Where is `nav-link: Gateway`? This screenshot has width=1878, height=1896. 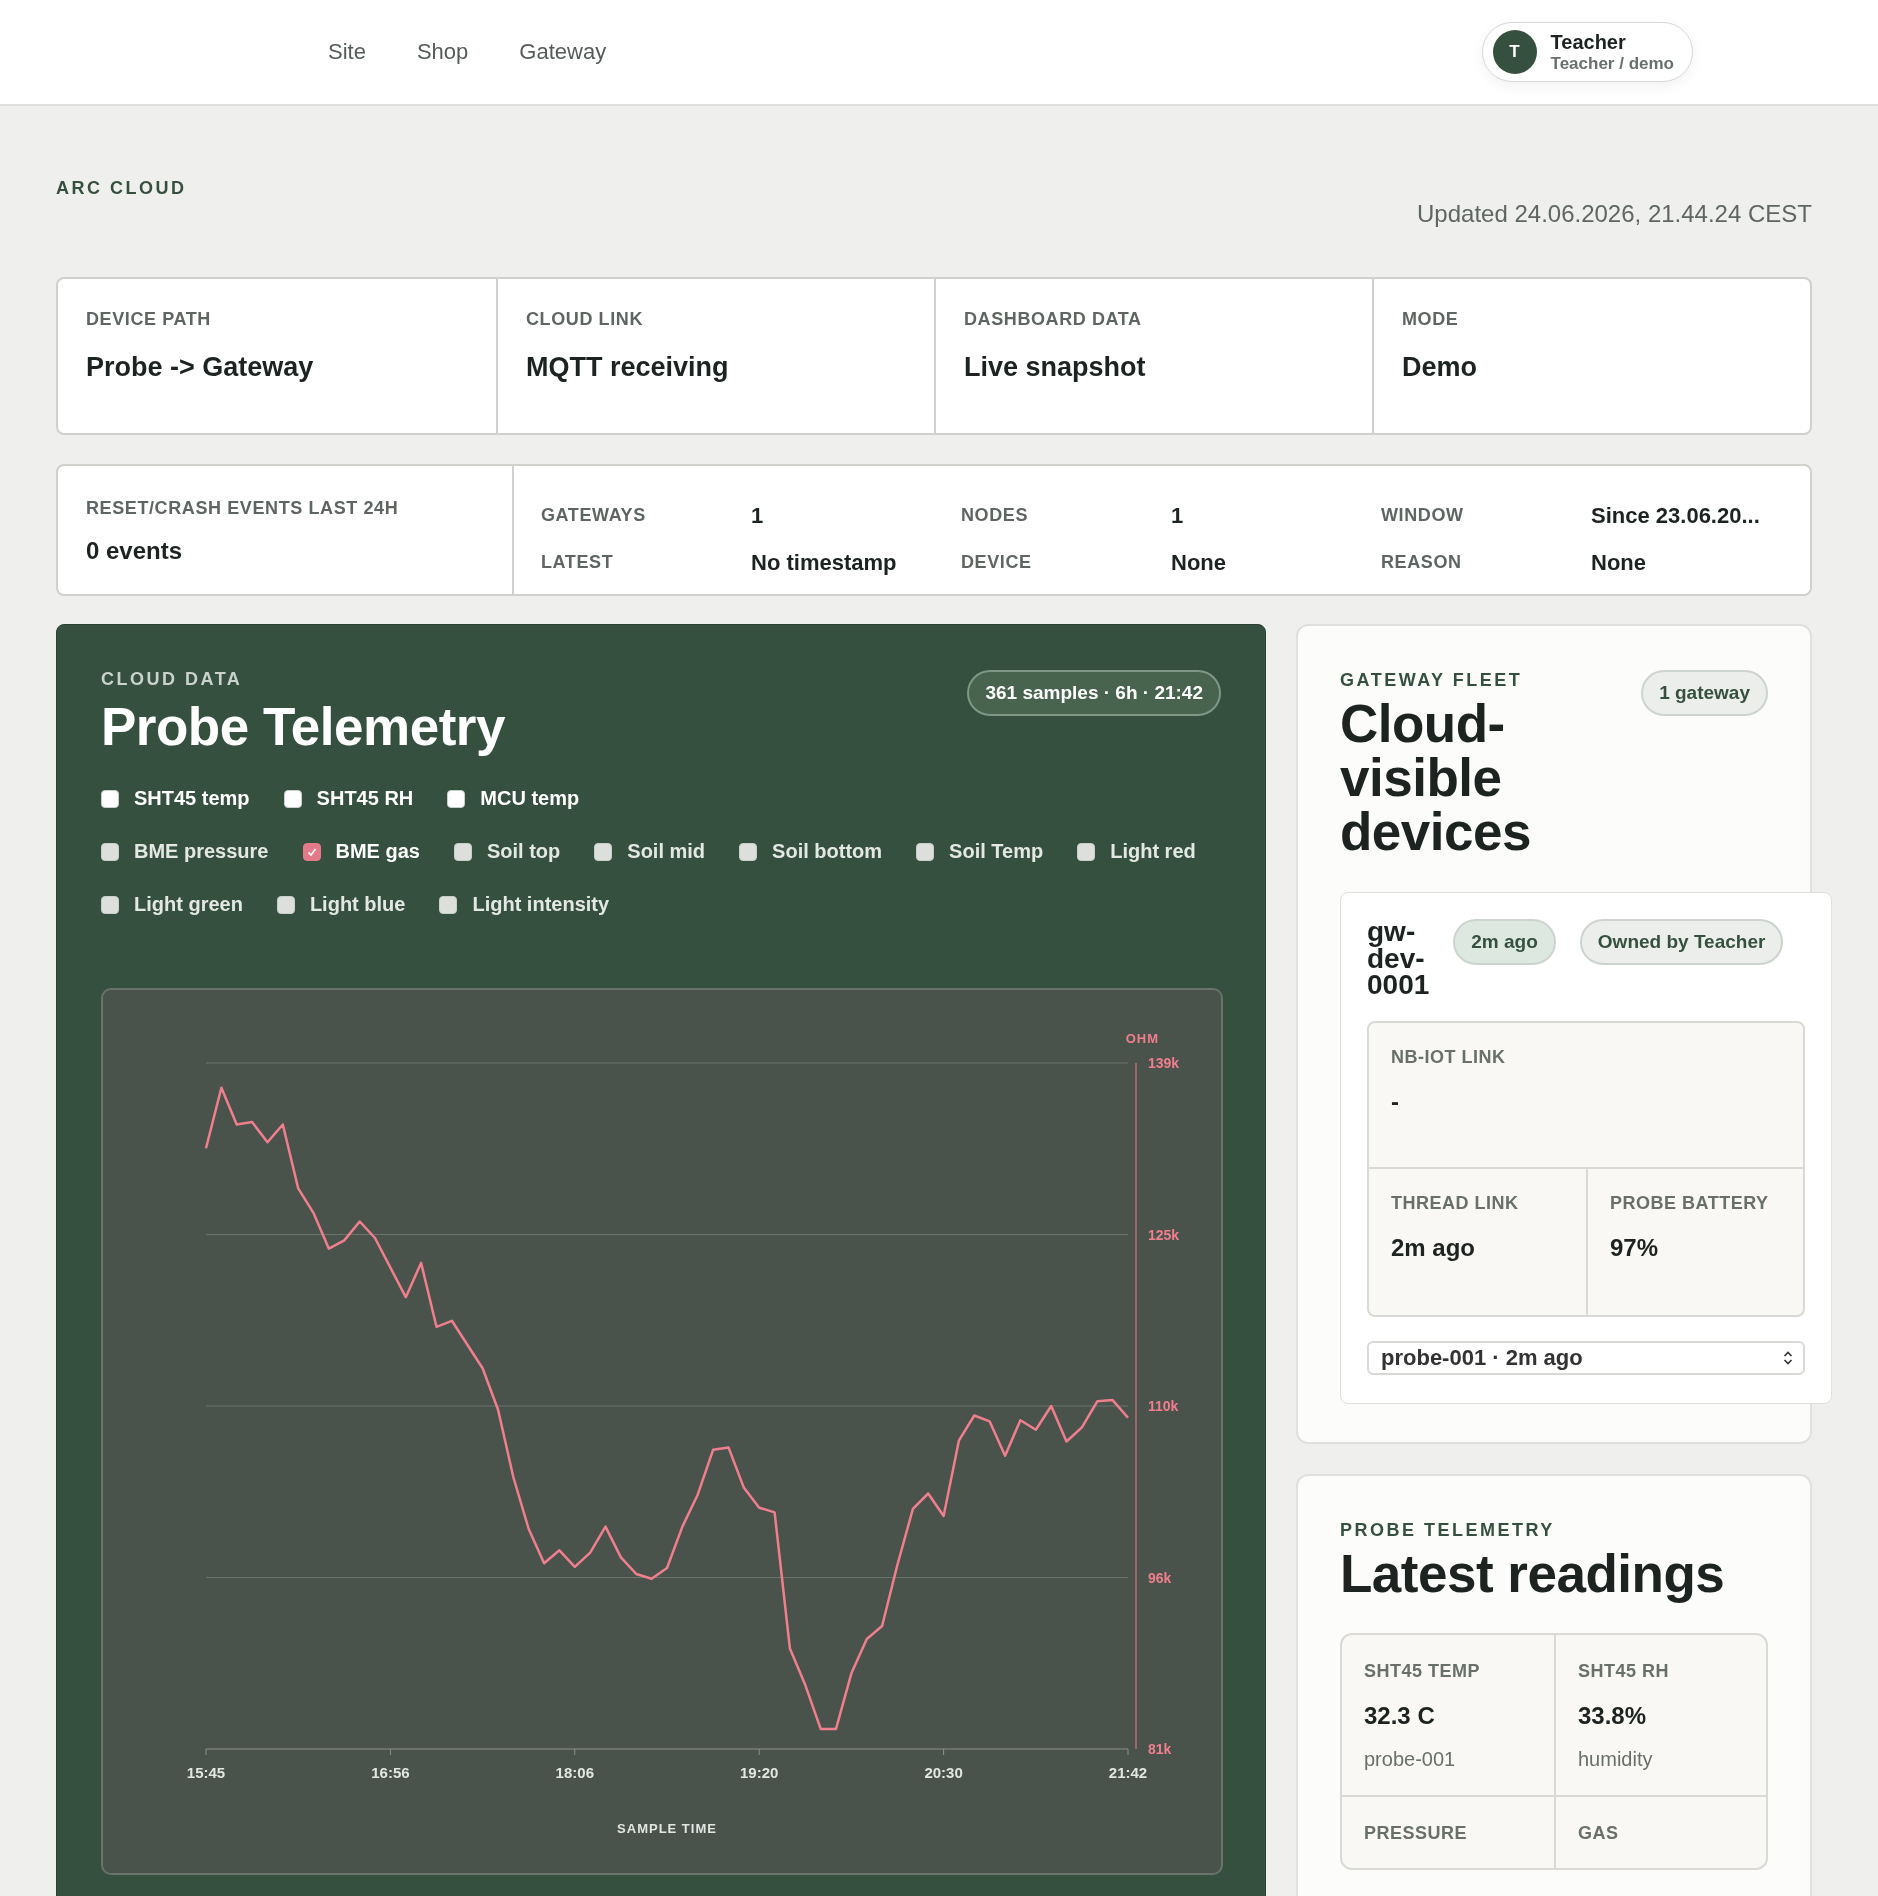
nav-link: Gateway is located at coordinates (563, 52).